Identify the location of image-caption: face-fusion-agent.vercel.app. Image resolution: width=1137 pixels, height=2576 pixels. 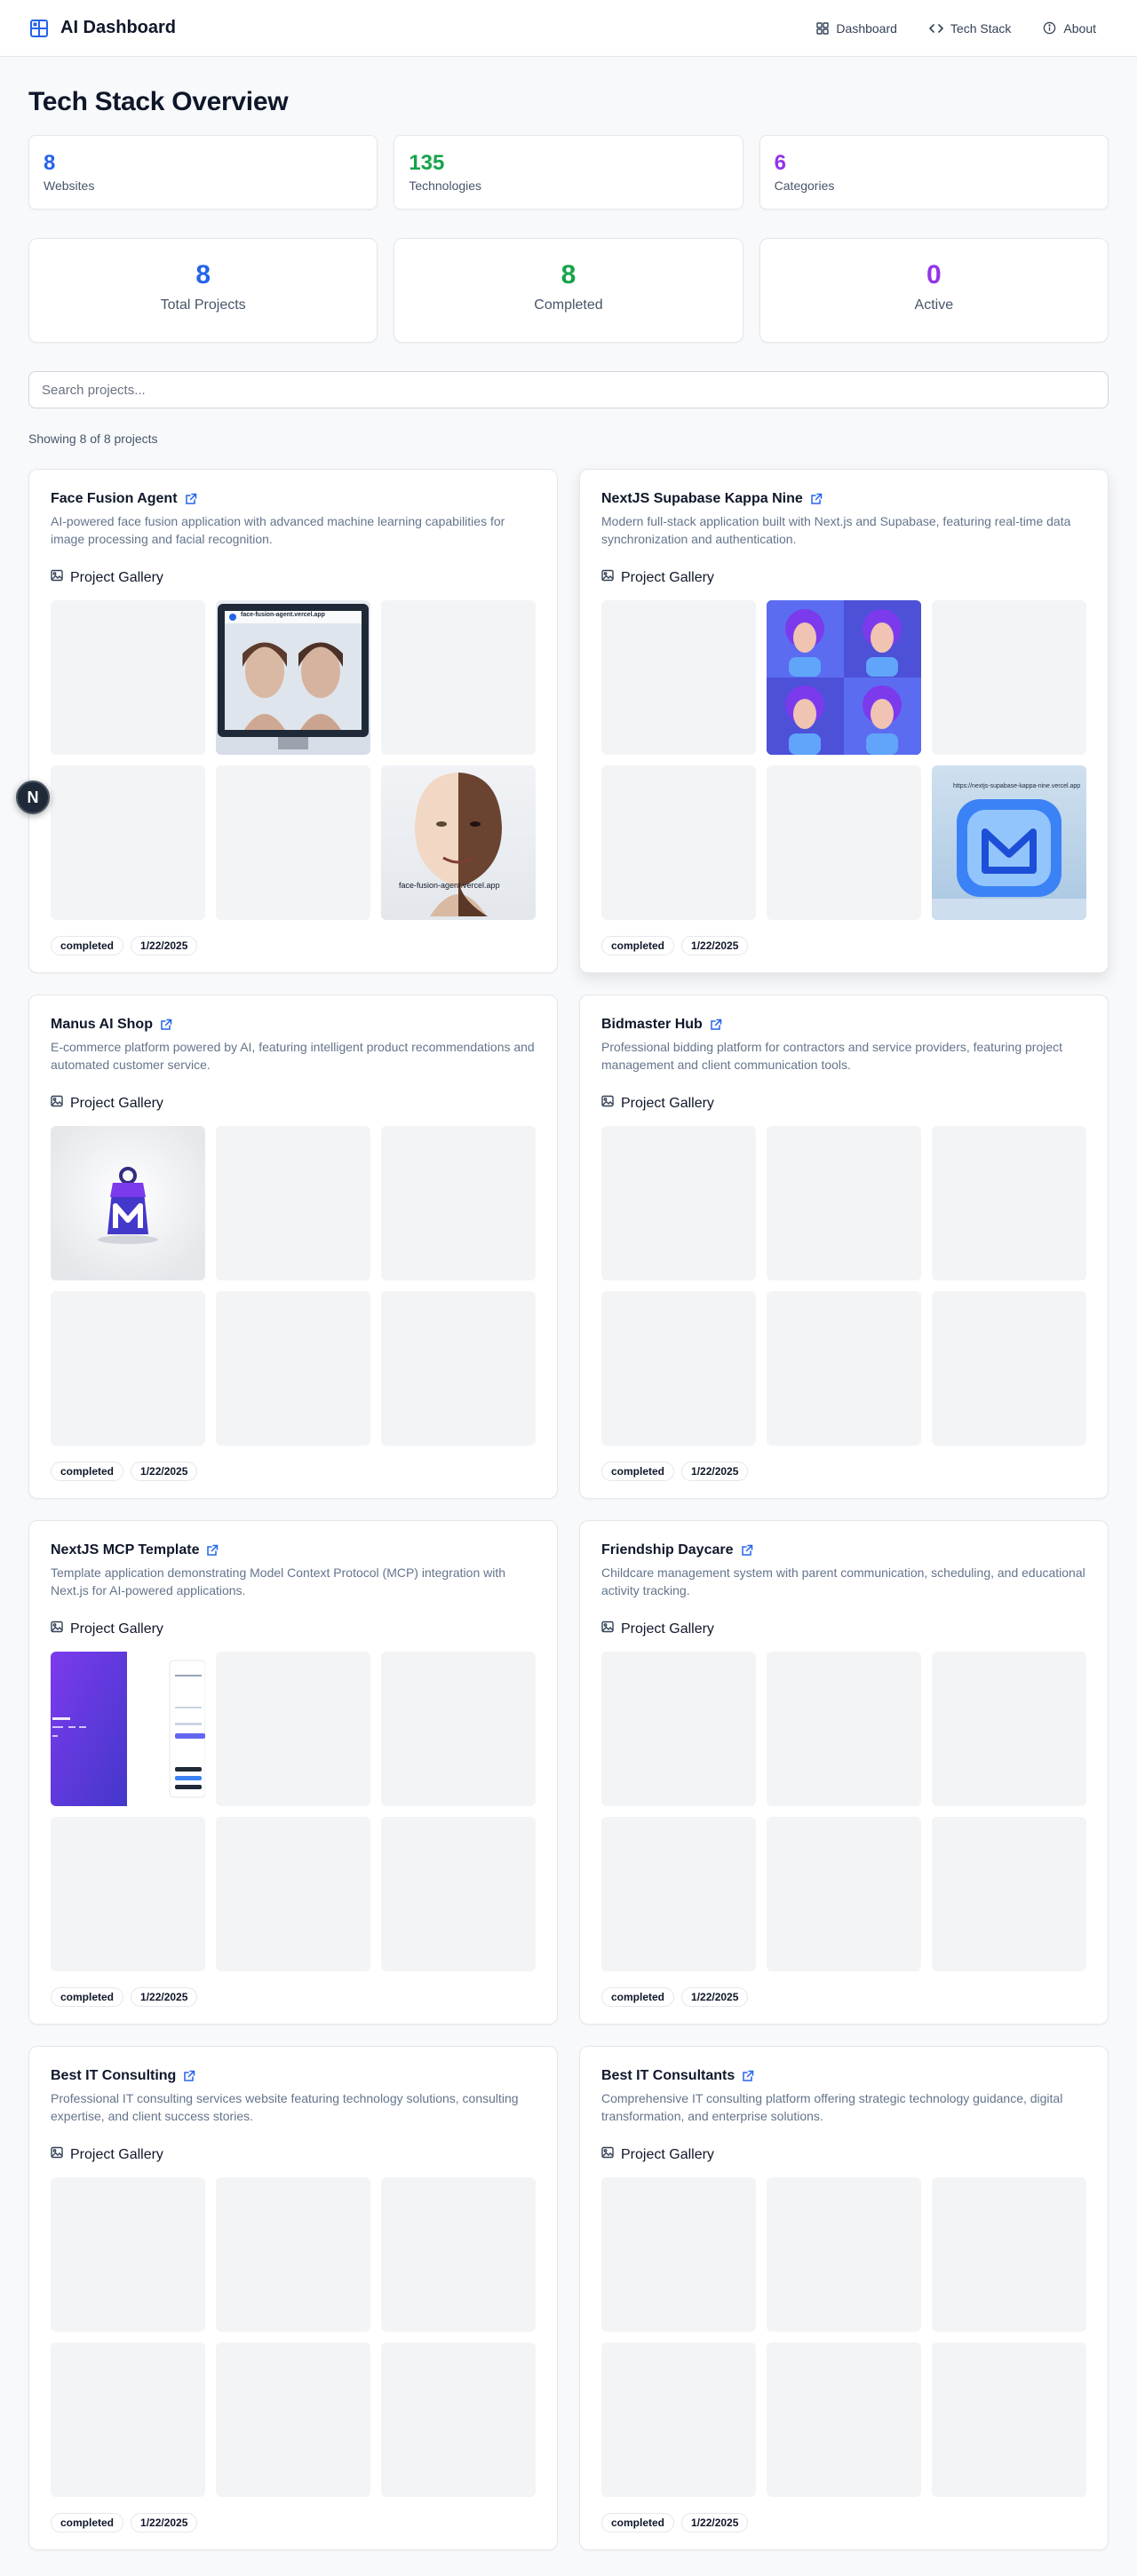
(450, 886).